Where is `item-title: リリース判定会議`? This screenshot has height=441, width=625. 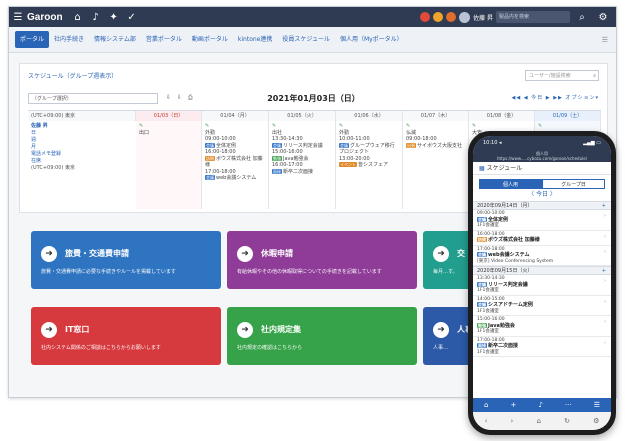 item-title: リリース判定会議 is located at coordinates (508, 284).